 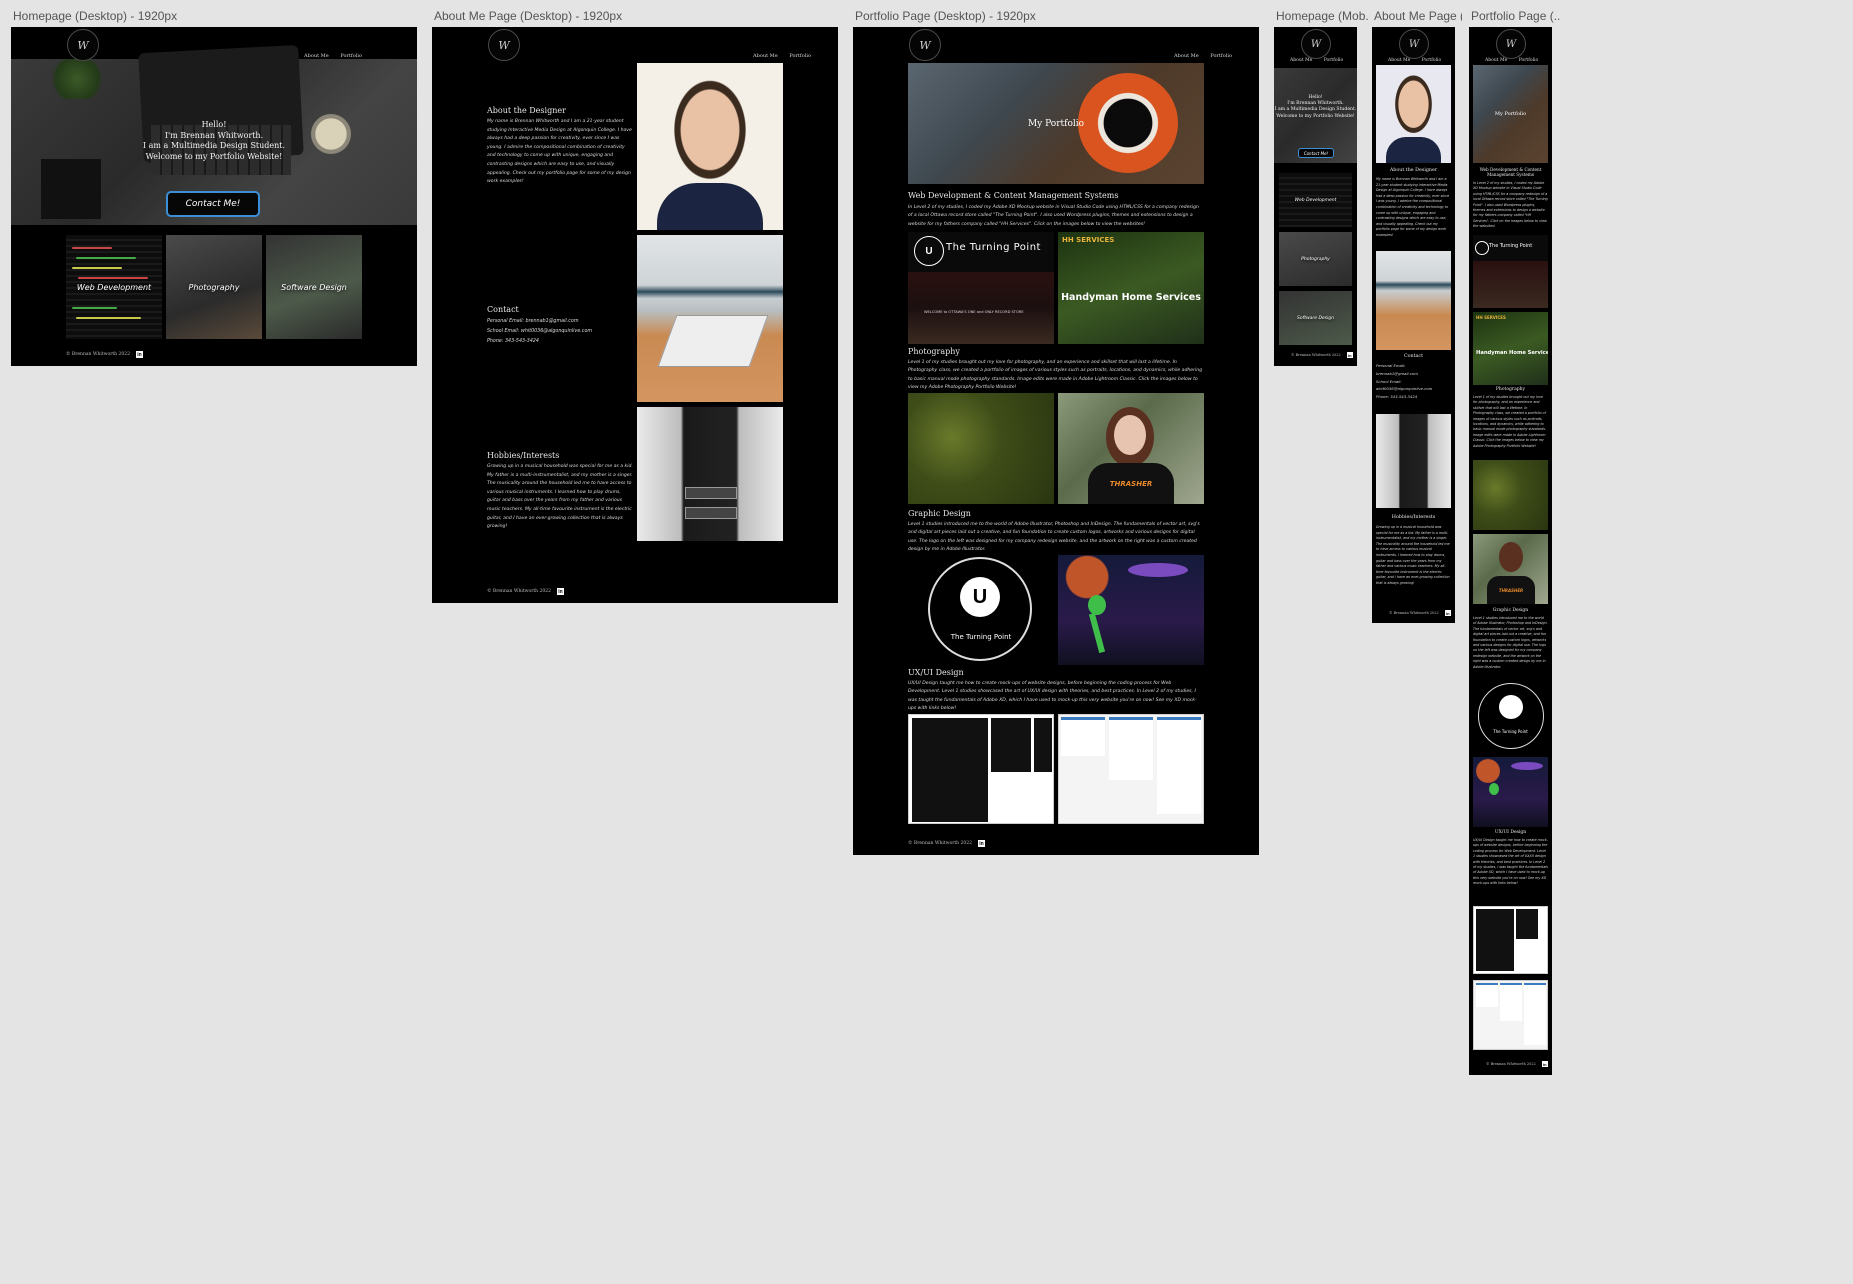 I want to click on notebook-image, so click(x=71, y=189).